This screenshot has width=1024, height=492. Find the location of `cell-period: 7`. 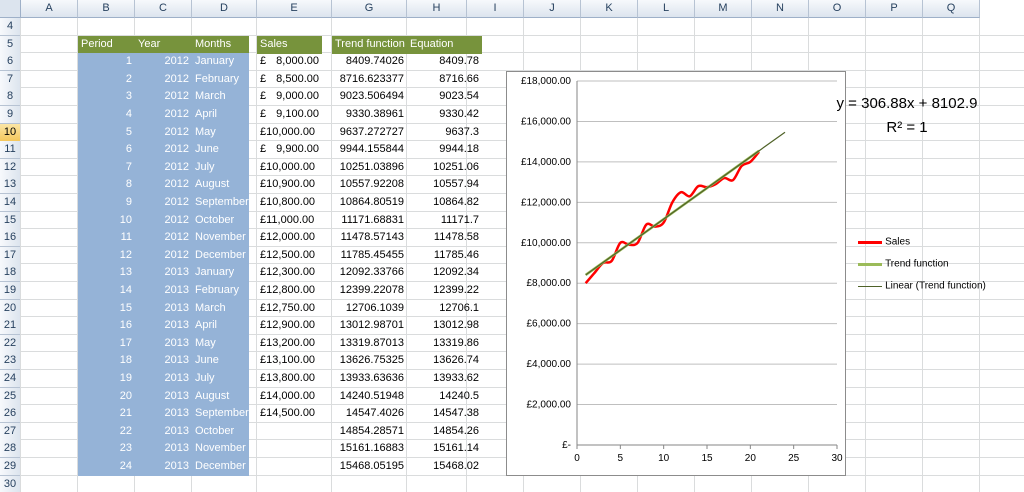

cell-period: 7 is located at coordinates (106, 167).